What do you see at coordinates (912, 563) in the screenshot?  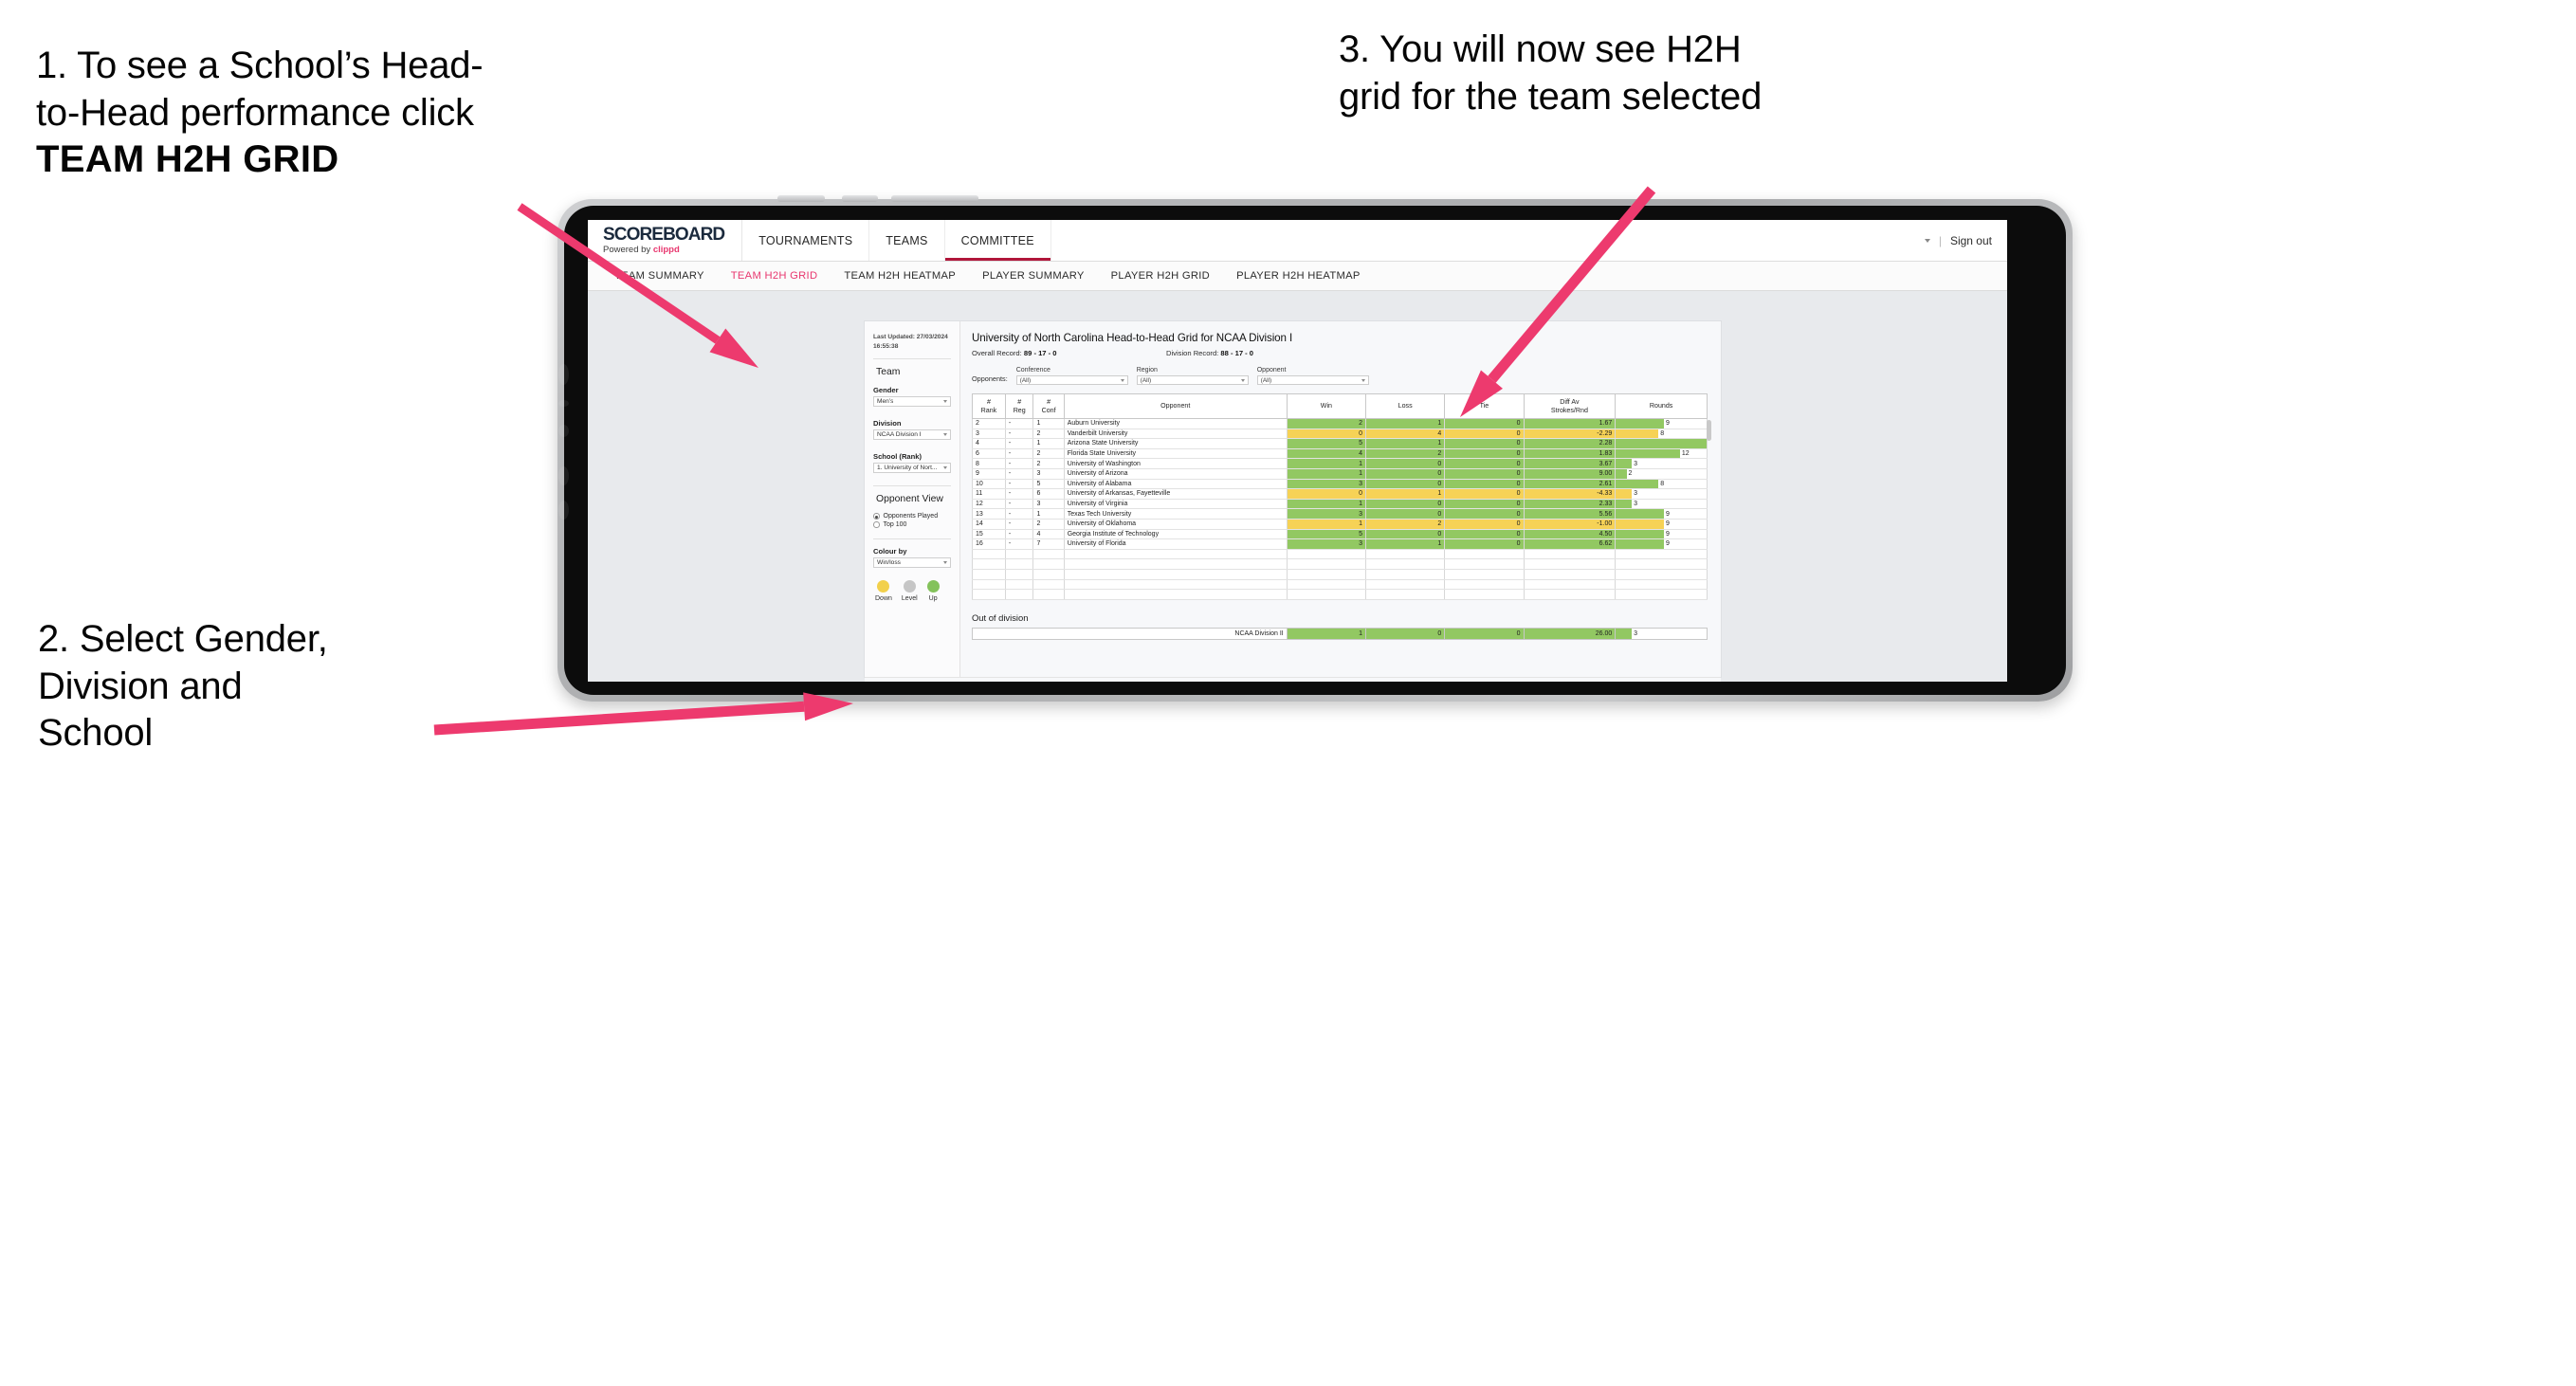 I see `colour-by-select: Win/loss` at bounding box center [912, 563].